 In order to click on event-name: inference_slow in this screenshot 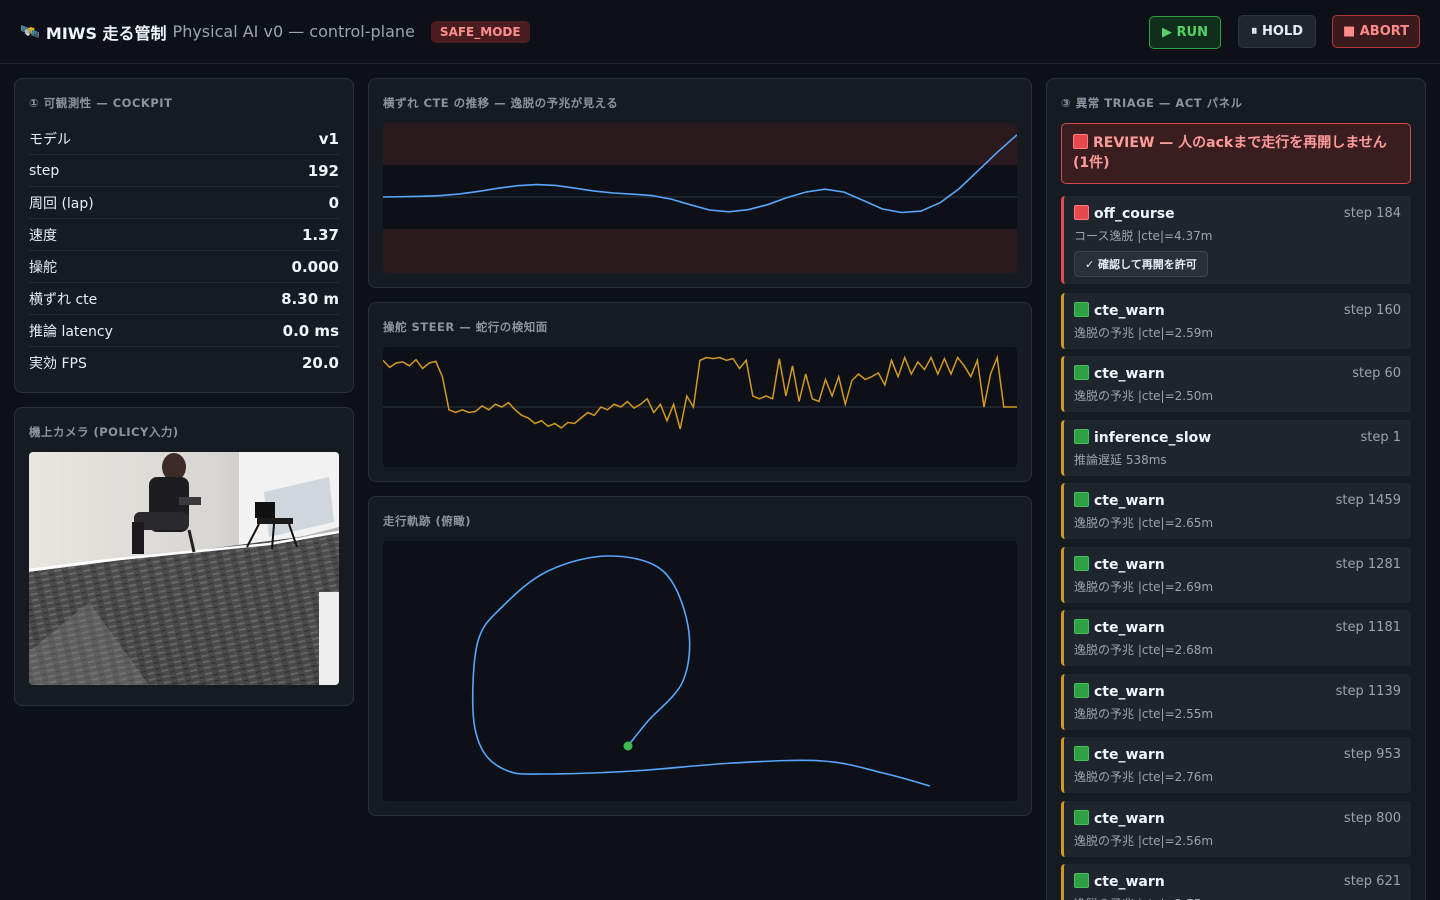, I will do `click(1153, 437)`.